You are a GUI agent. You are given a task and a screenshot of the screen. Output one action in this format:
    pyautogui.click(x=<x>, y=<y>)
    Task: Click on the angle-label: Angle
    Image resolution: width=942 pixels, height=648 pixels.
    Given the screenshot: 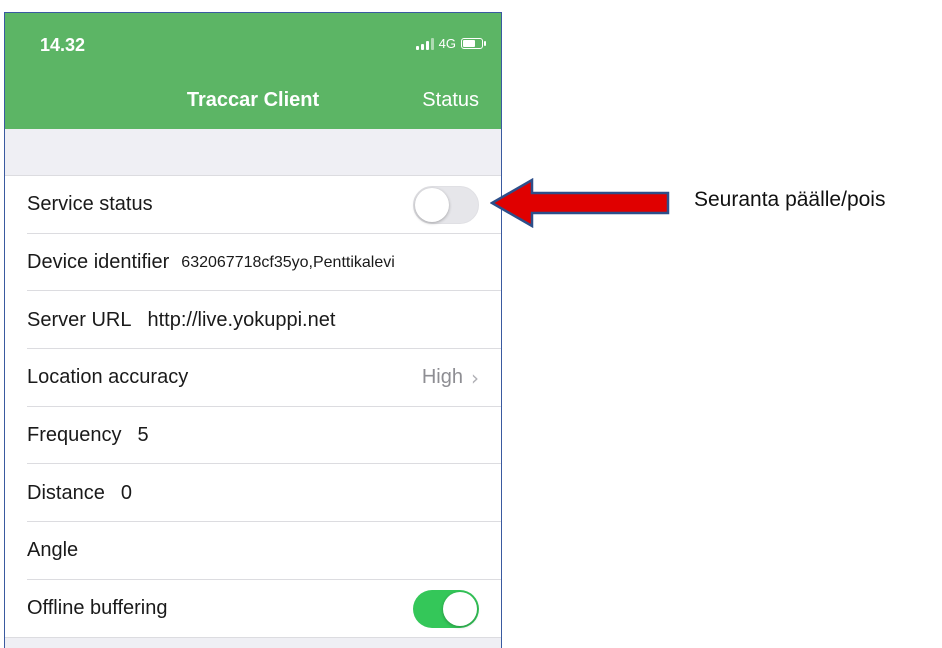 What is the action you would take?
    pyautogui.click(x=53, y=550)
    